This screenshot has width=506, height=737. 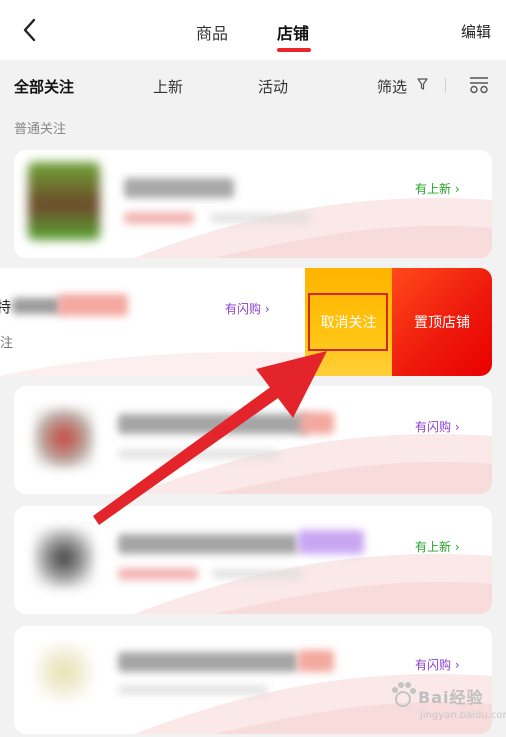 What do you see at coordinates (246, 322) in the screenshot?
I see `swiped-store-card: 特 注 有闪购 › 取消关注 置顶店铺` at bounding box center [246, 322].